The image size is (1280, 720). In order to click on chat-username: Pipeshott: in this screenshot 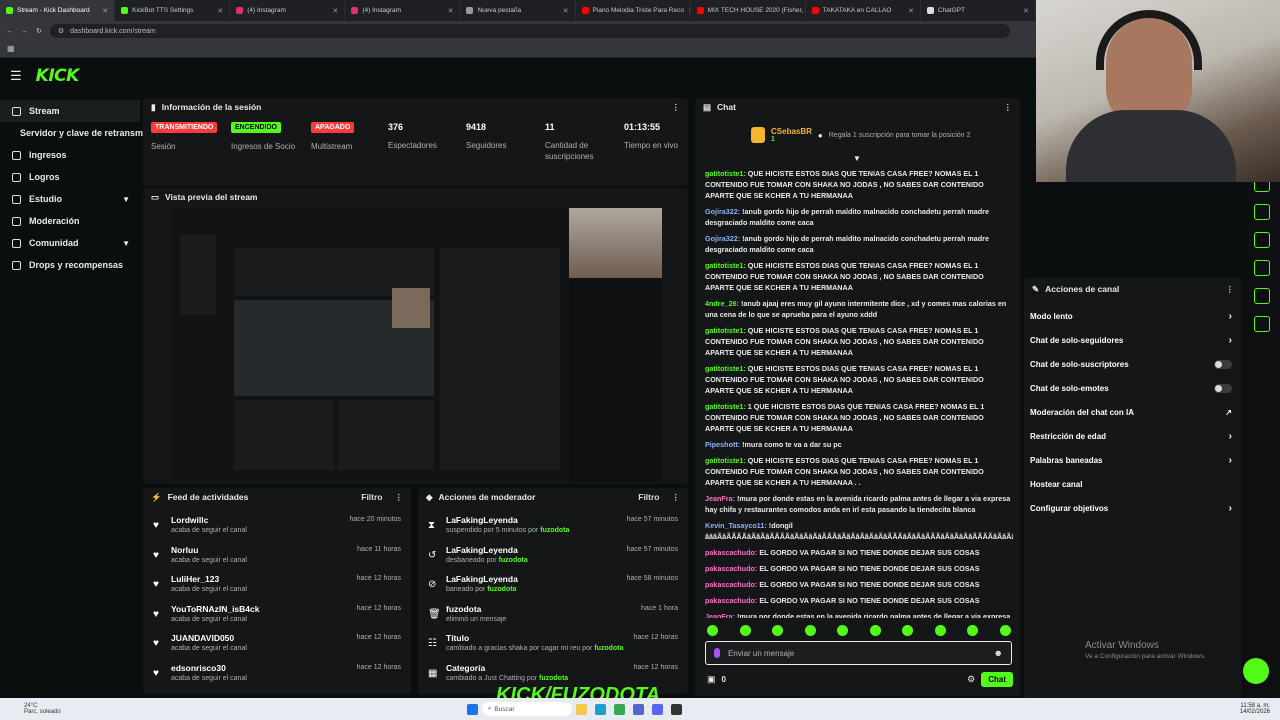, I will do `click(722, 444)`.